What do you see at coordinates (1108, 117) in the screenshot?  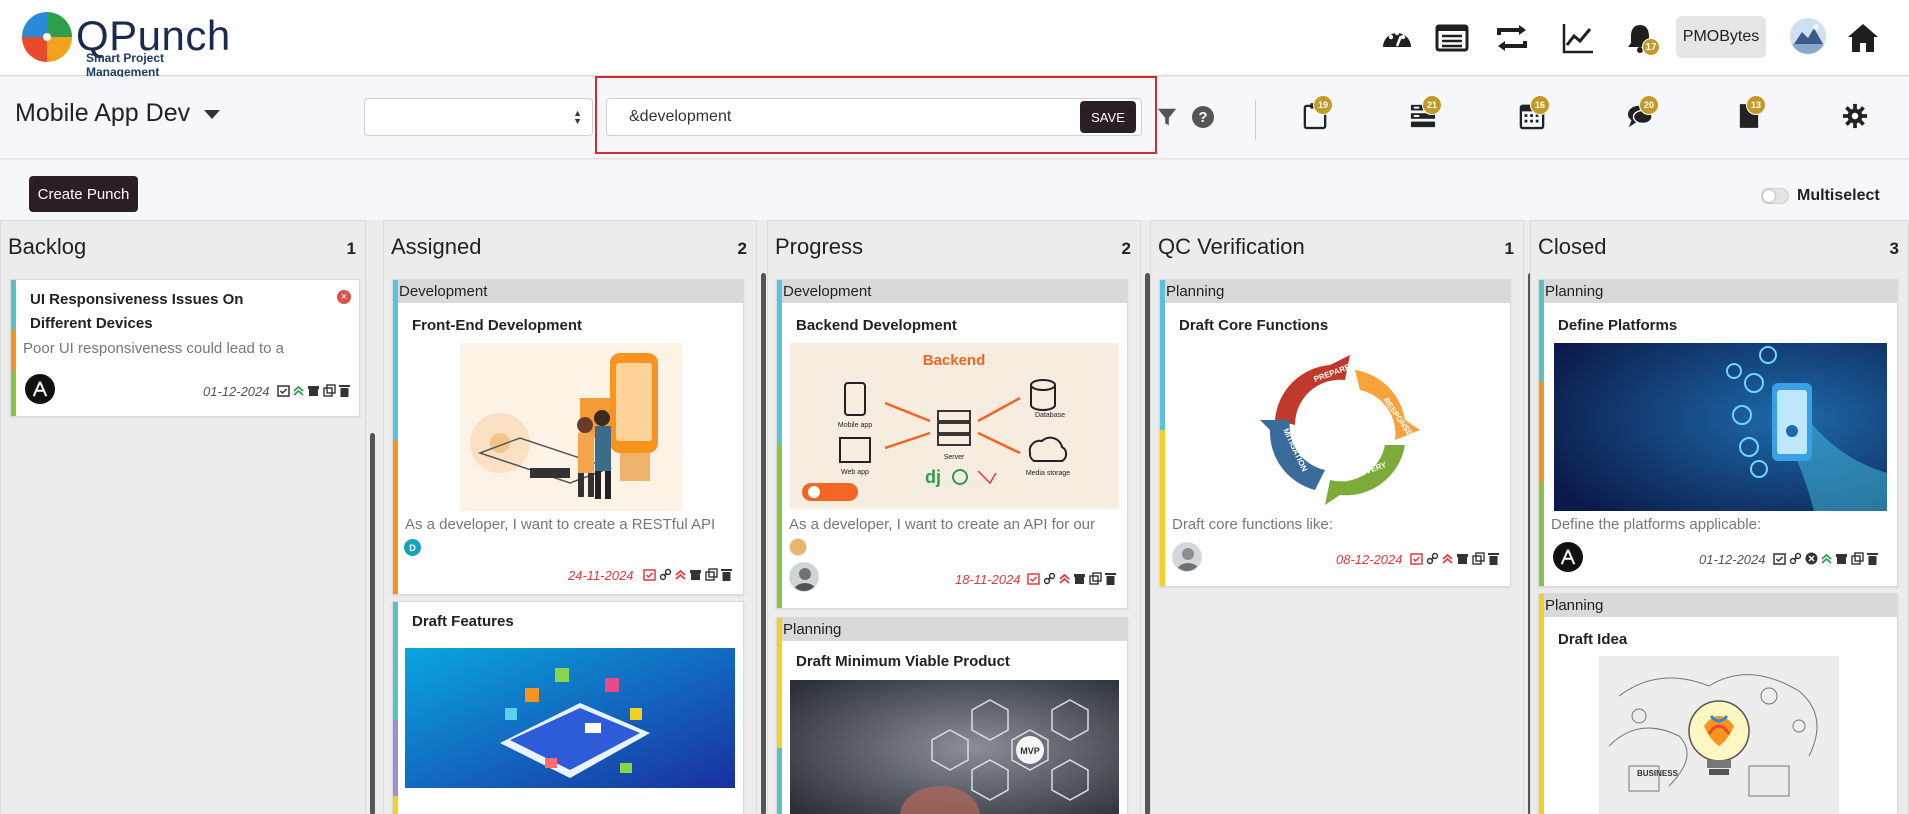 I see `save-button: SAVE` at bounding box center [1108, 117].